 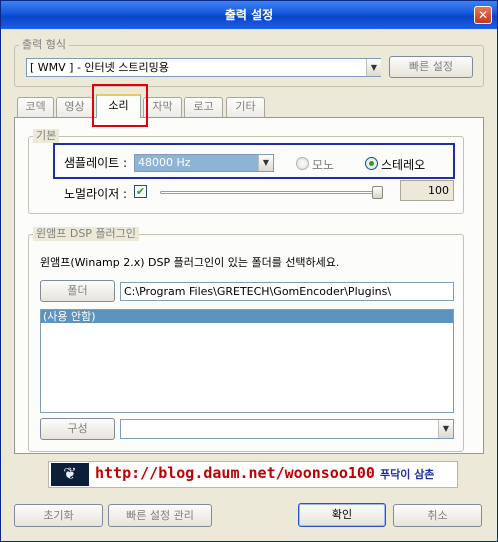 What do you see at coordinates (271, 192) in the screenshot?
I see `normalizer-slider-track` at bounding box center [271, 192].